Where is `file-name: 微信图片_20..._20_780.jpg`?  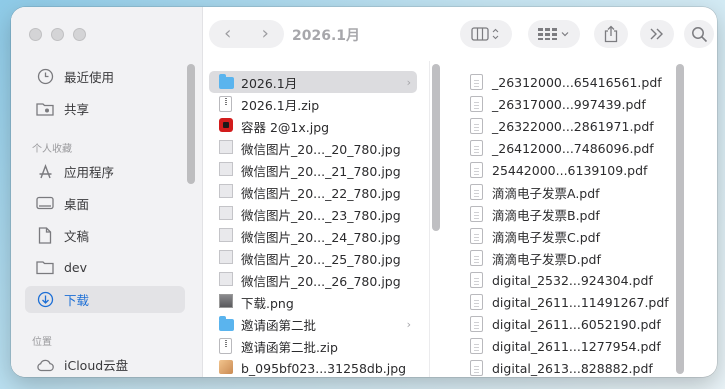 file-name: 微信图片_20..._20_780.jpg is located at coordinates (321, 149).